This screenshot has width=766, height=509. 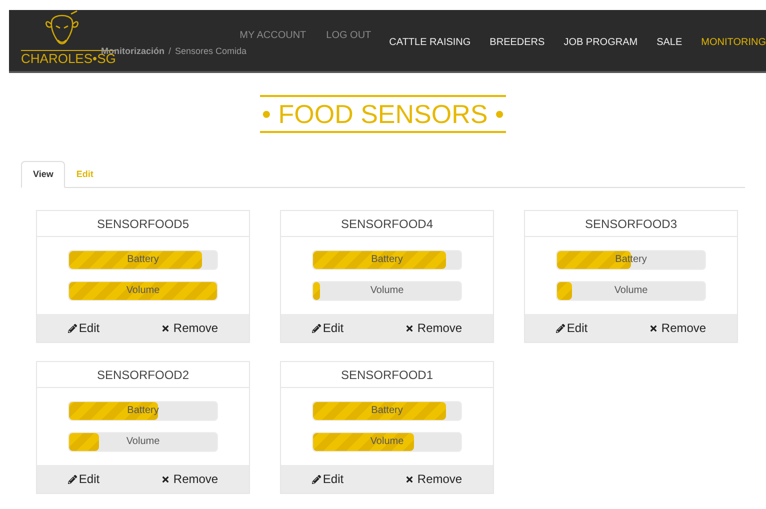 I want to click on sensor-name: SENSORFOOD3, so click(x=630, y=224).